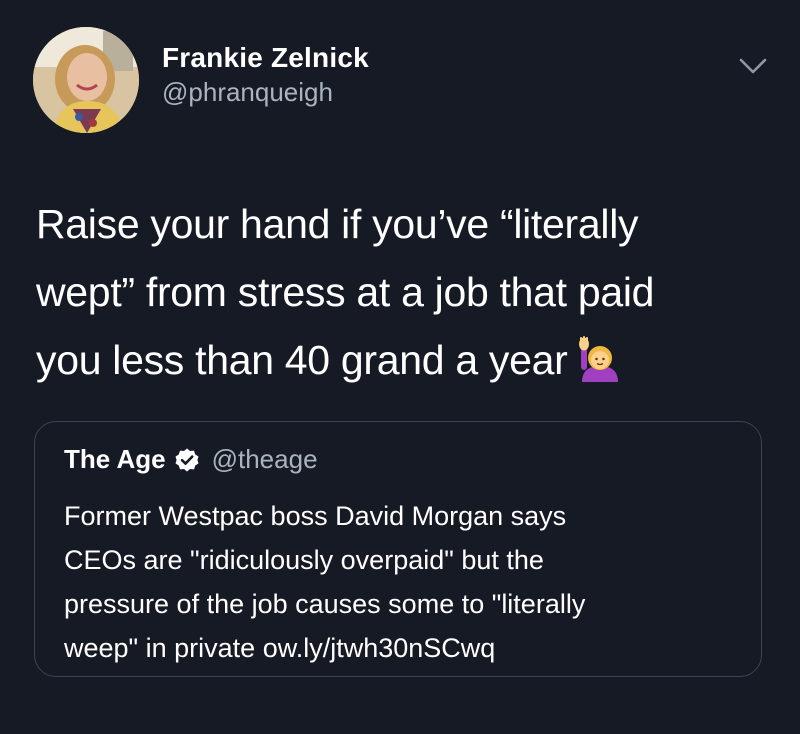 This screenshot has height=734, width=800. What do you see at coordinates (304, 560) in the screenshot?
I see `quoted-text-line: CEOs are "ridiculously overpaid" but the` at bounding box center [304, 560].